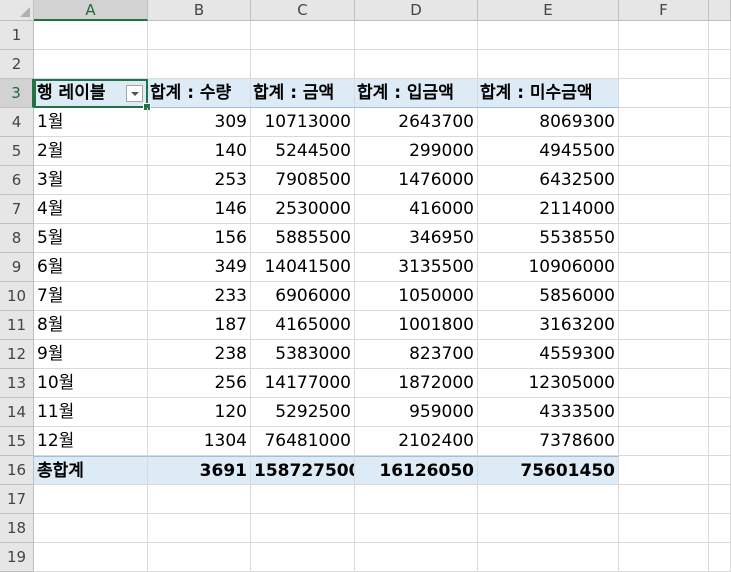  I want to click on pivot-value-cell: 256, so click(199, 383).